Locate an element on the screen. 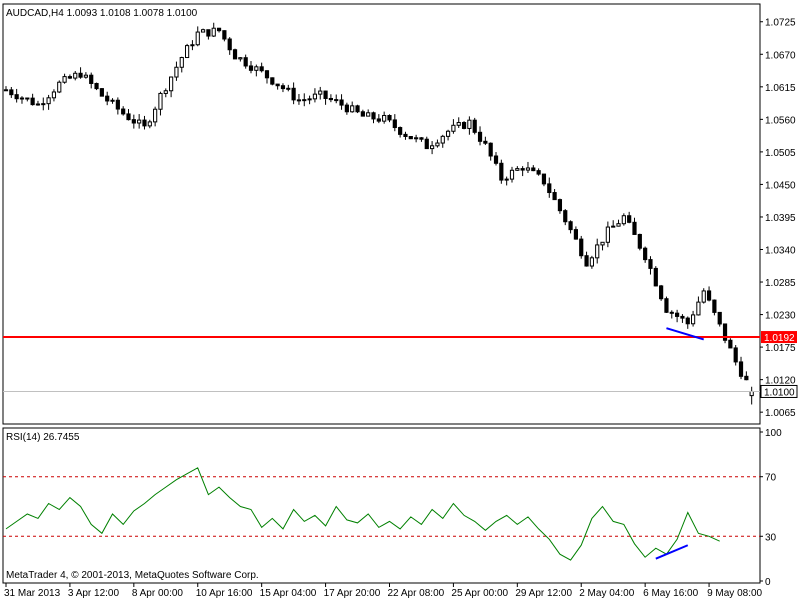 The width and height of the screenshot is (800, 605). x-tick-label: 17 Apr 20:00 is located at coordinates (352, 593).